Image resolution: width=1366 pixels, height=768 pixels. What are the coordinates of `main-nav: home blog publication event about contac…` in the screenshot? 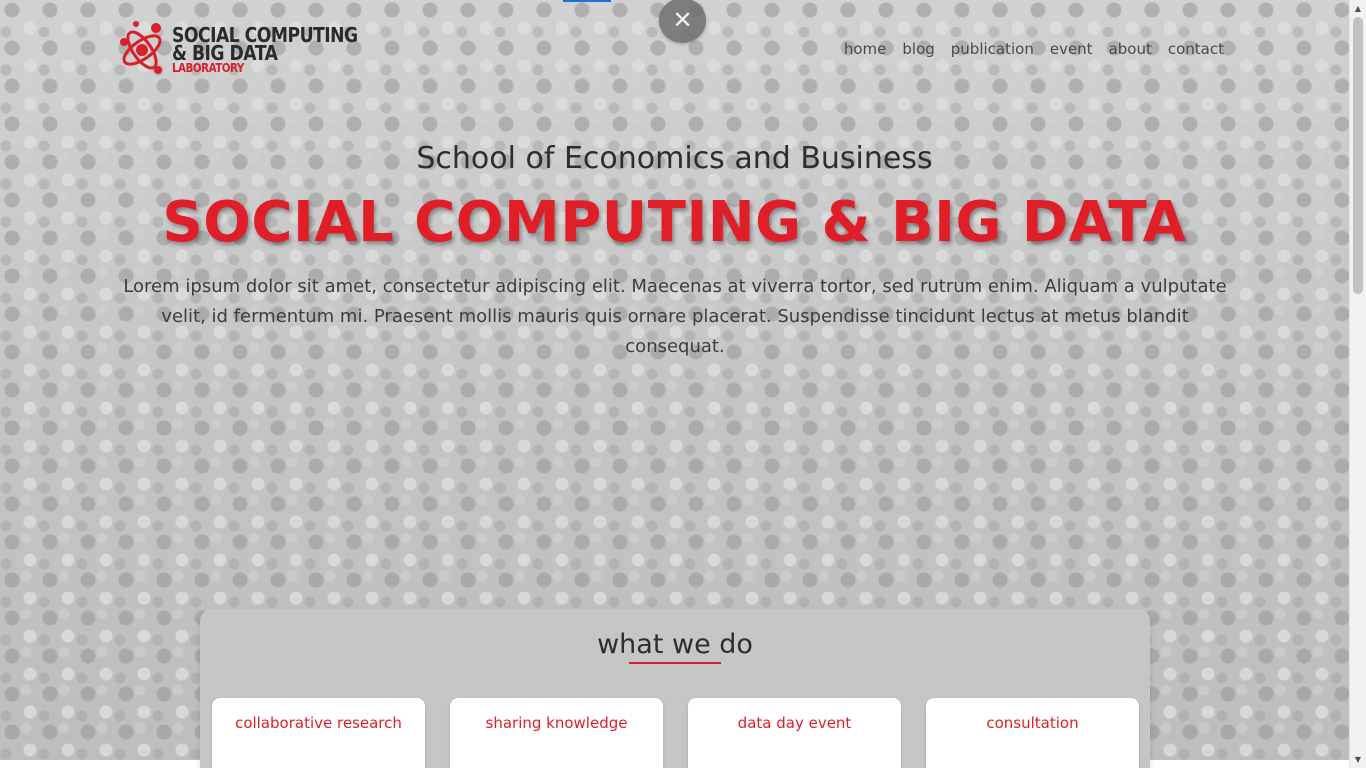 It's located at (1034, 49).